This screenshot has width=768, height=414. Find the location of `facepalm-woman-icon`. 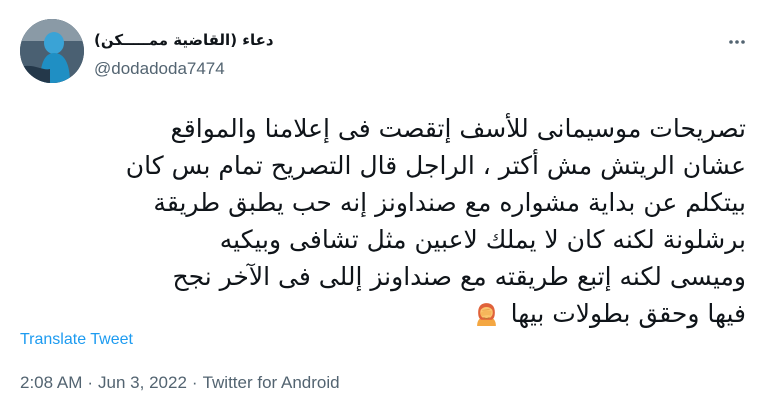

facepalm-woman-icon is located at coordinates (486, 314).